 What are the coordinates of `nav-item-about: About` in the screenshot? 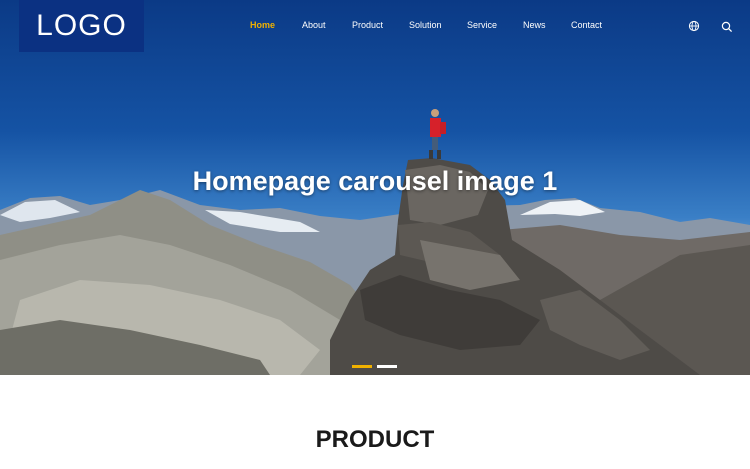 It's located at (314, 25).